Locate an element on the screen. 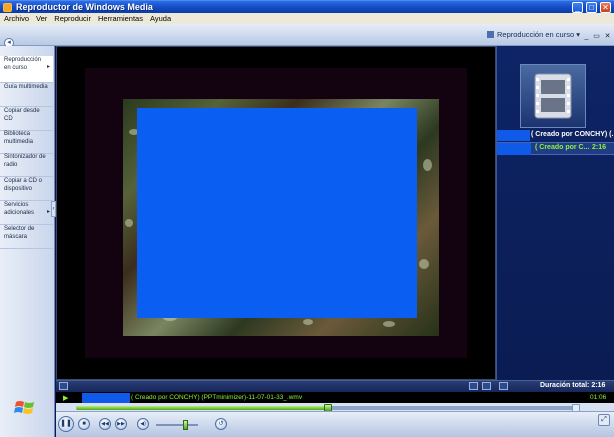  taskbar-item-label: Servicios adicionales is located at coordinates (19, 209).